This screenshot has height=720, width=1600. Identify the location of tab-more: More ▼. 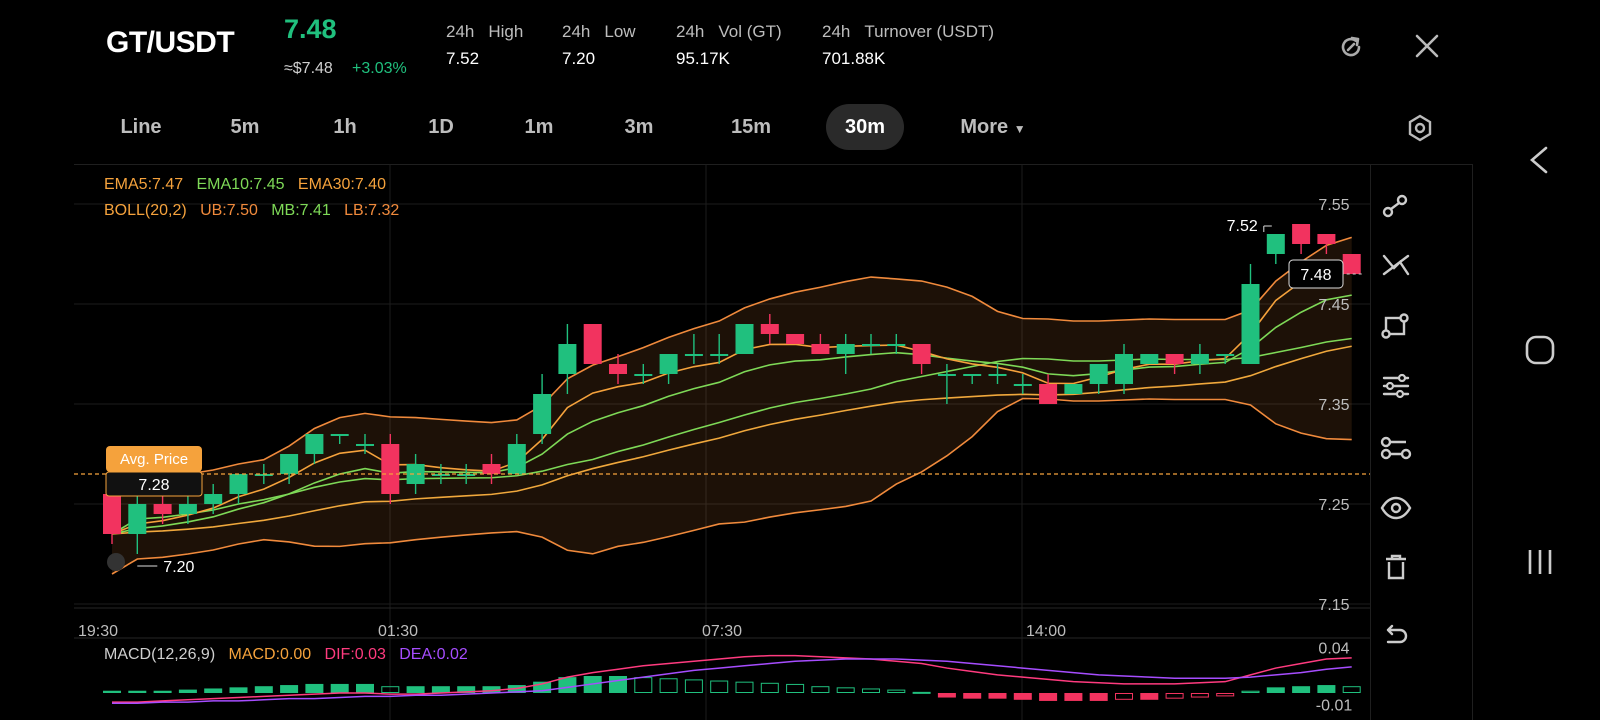
(993, 127).